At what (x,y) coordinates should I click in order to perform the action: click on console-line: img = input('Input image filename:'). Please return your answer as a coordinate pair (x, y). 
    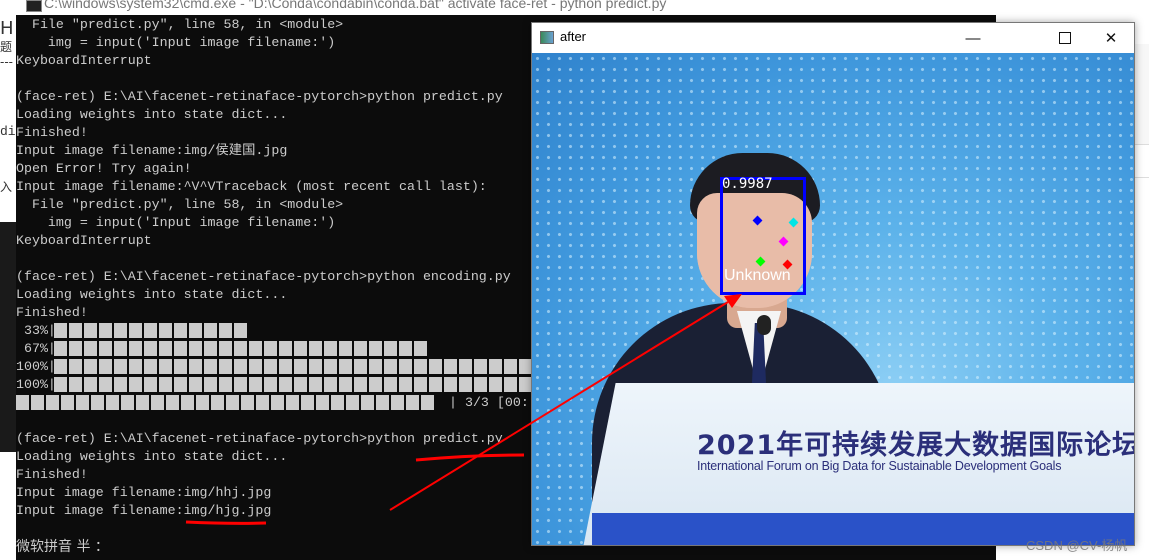
    Looking at the image, I should click on (176, 222).